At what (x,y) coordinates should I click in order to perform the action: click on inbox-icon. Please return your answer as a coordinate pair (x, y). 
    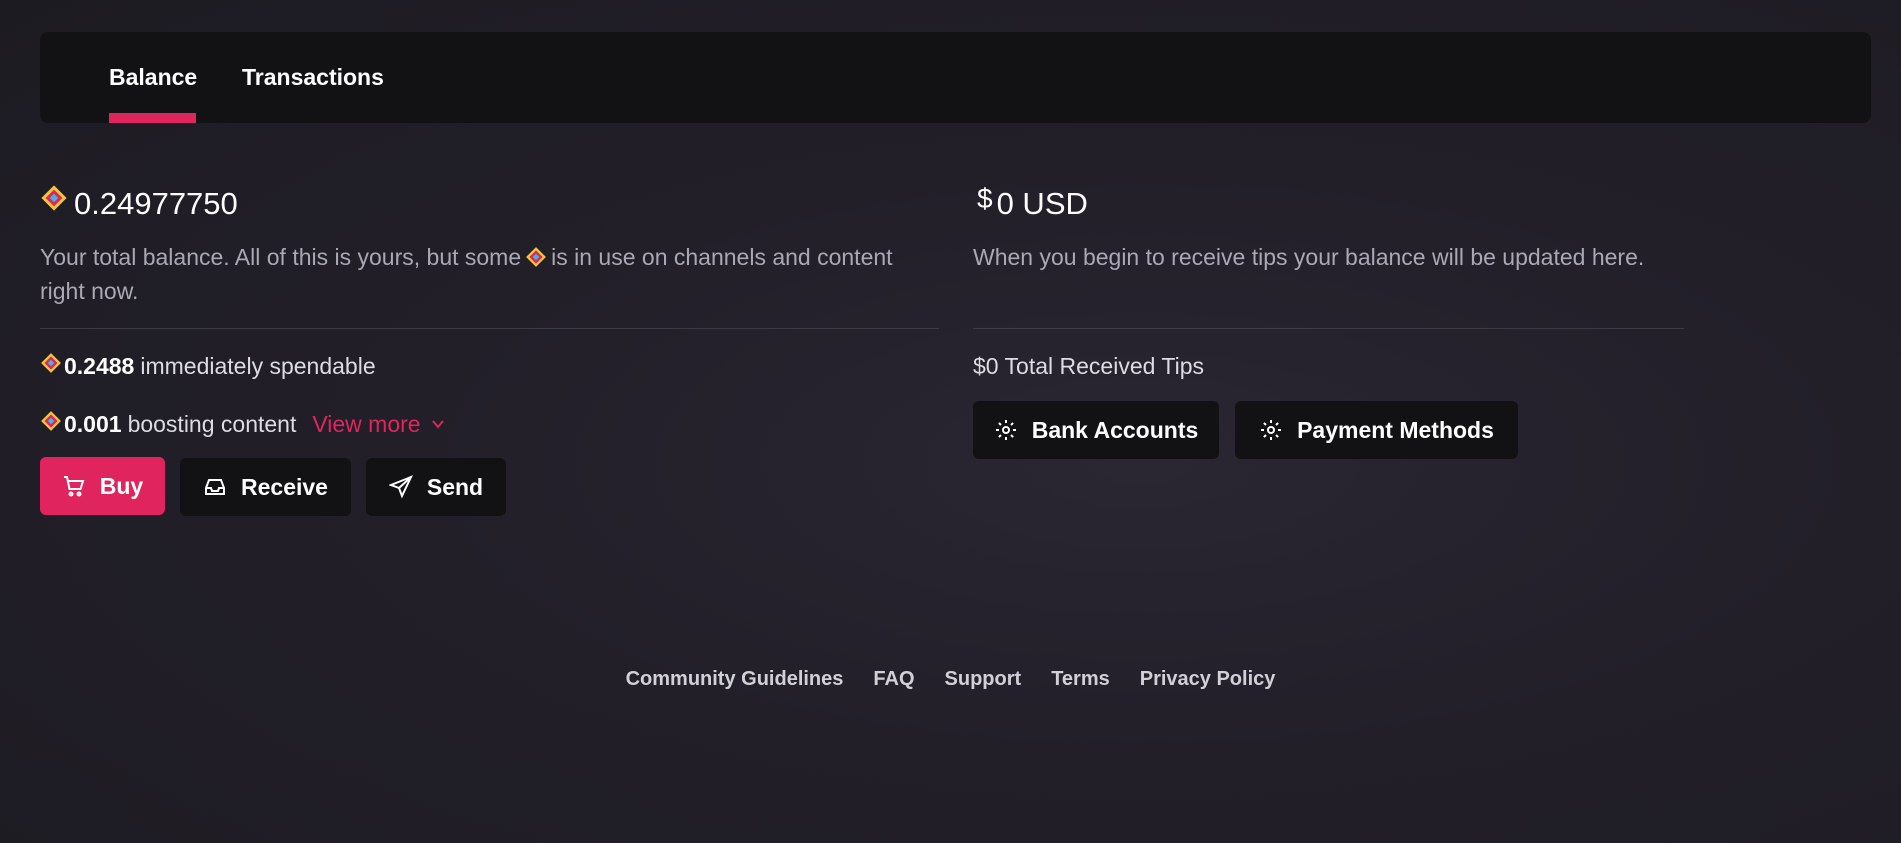
    Looking at the image, I should click on (215, 487).